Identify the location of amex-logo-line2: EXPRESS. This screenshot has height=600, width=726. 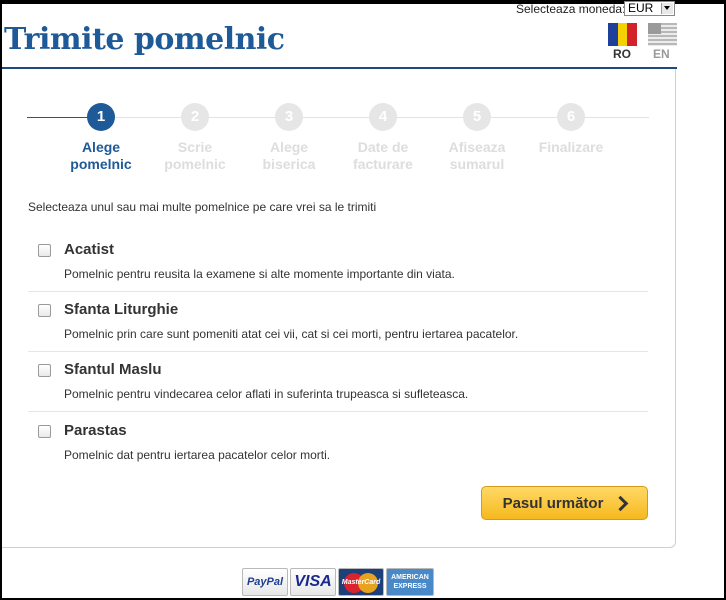
(410, 586).